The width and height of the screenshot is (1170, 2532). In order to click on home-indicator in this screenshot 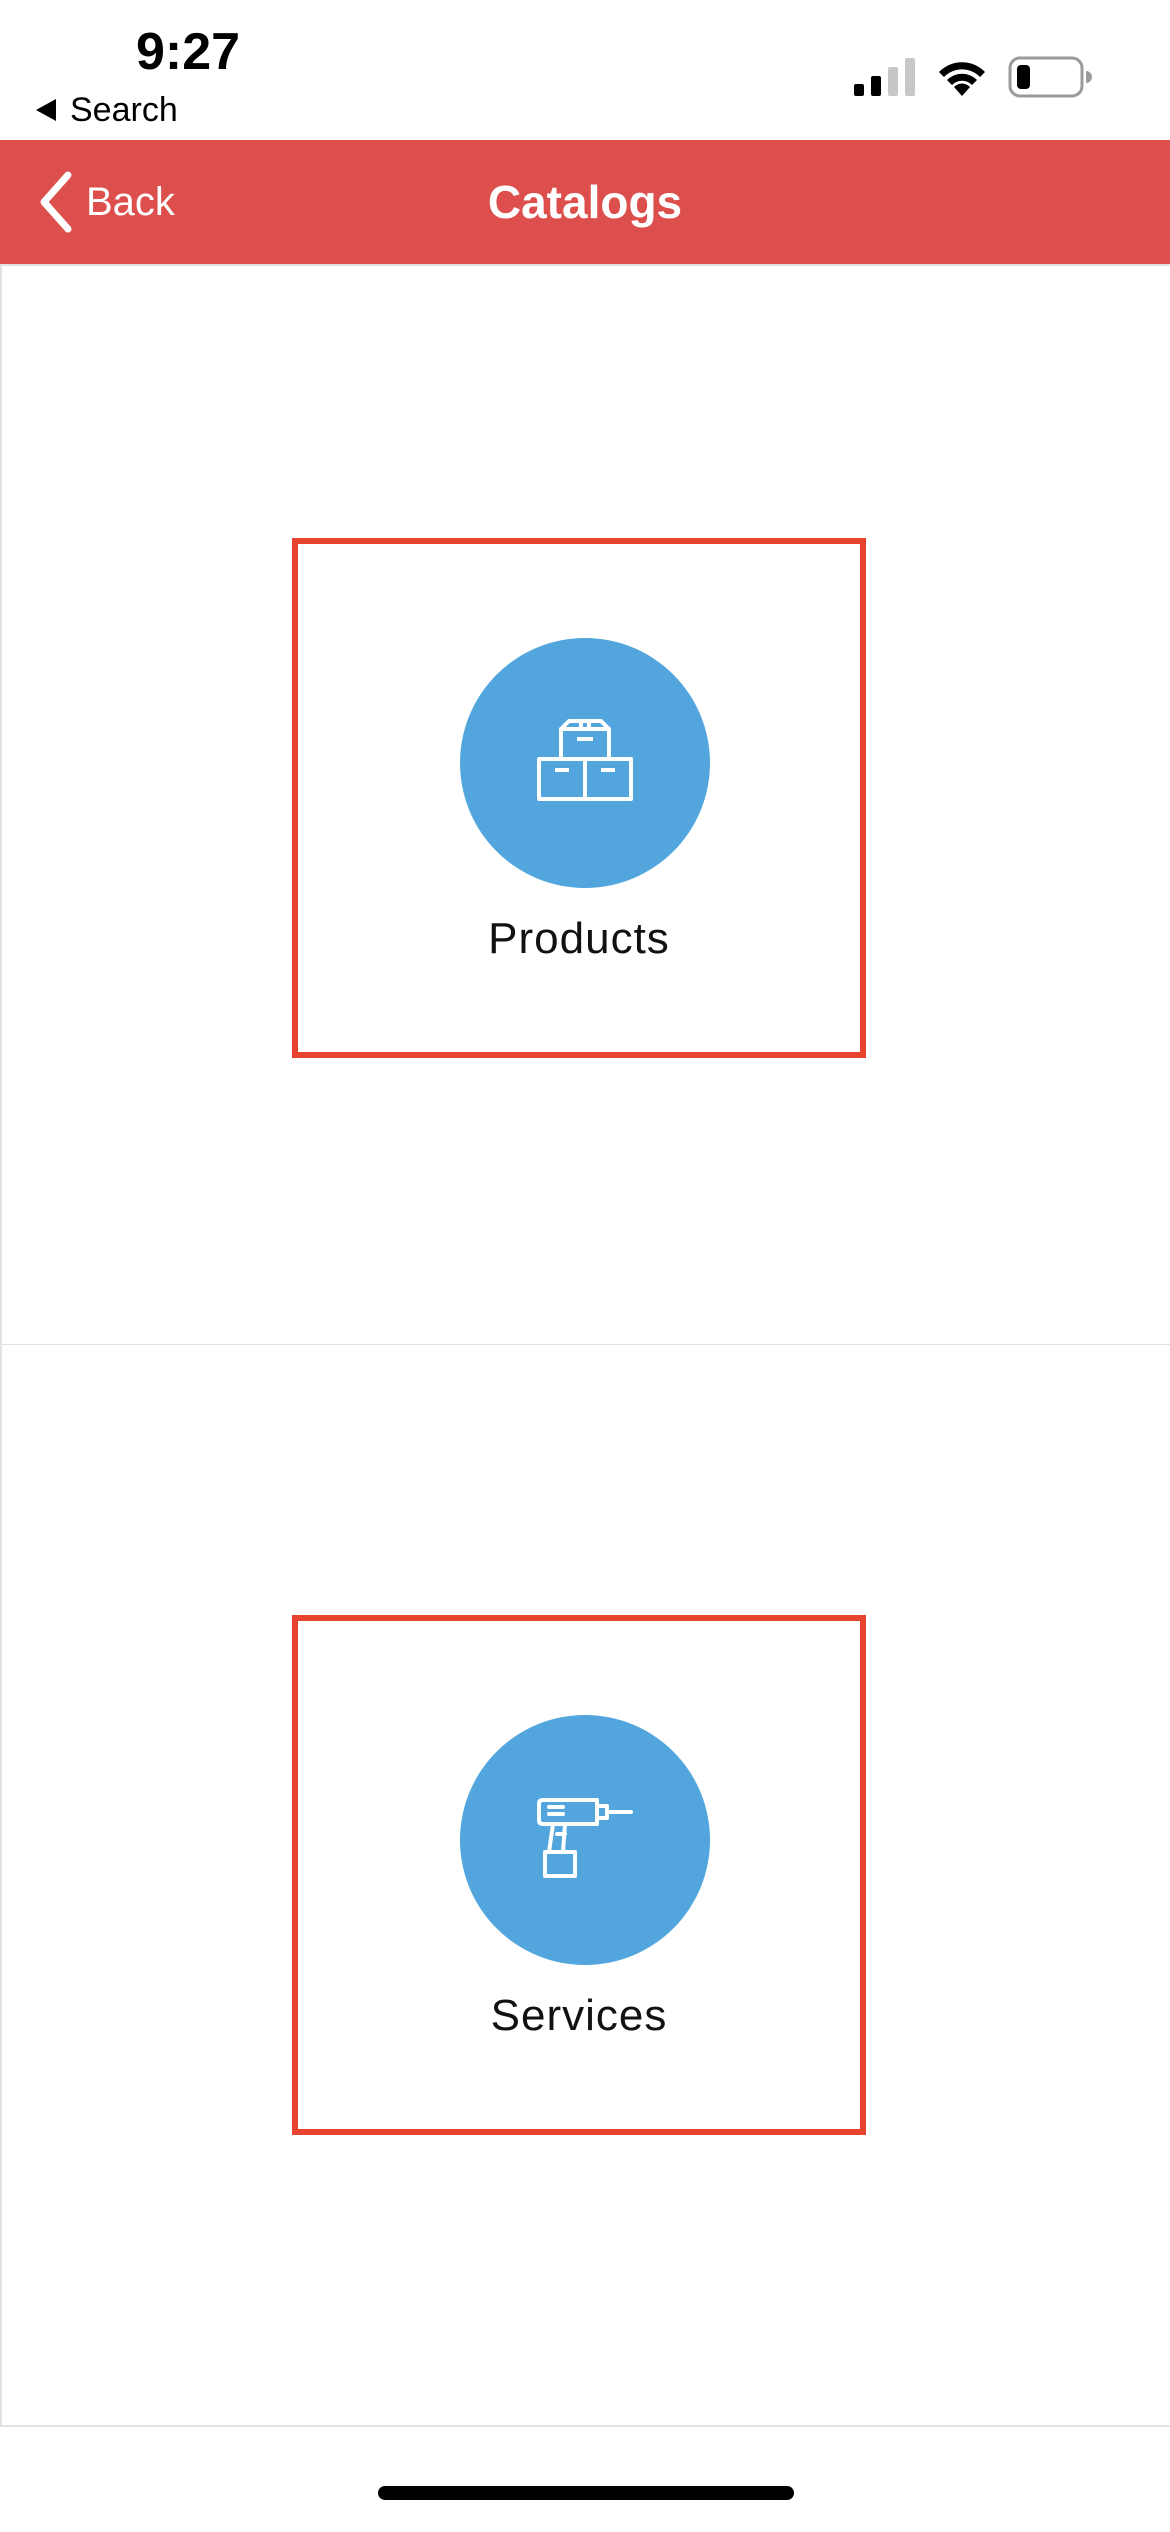, I will do `click(586, 2493)`.